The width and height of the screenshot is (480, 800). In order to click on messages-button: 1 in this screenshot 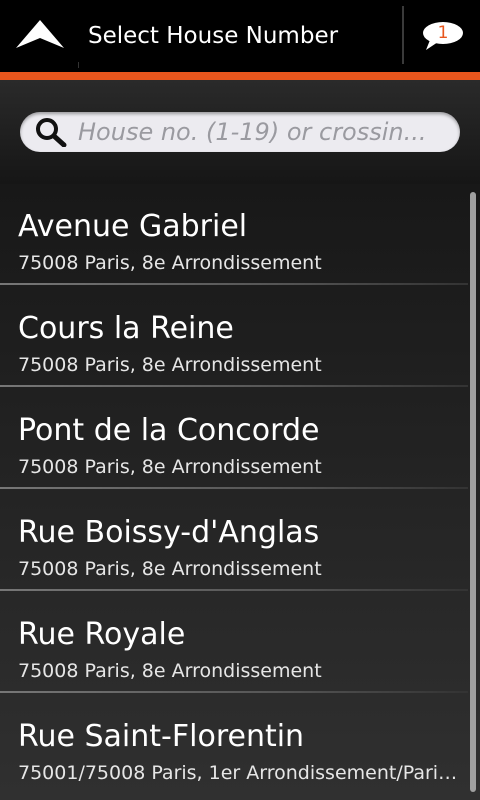, I will do `click(442, 36)`.